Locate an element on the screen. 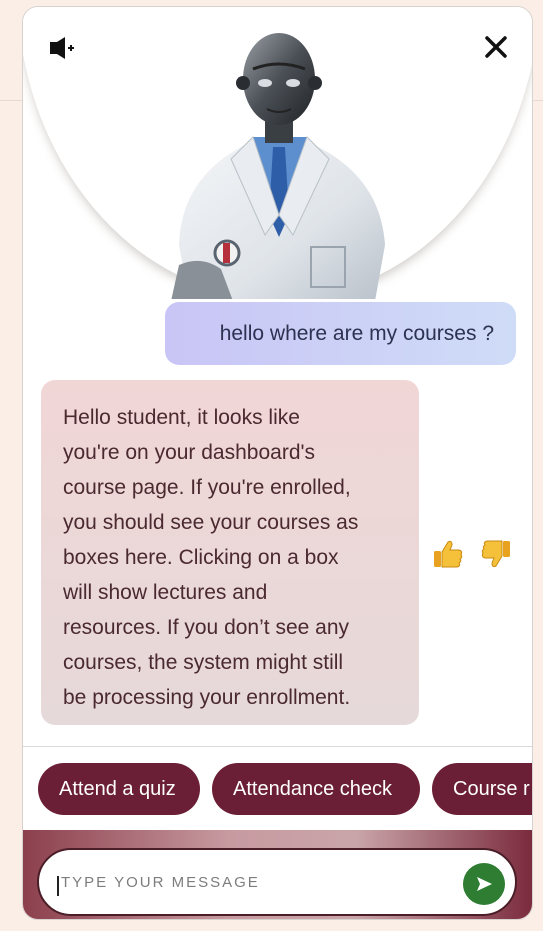  close-button is located at coordinates (496, 47).